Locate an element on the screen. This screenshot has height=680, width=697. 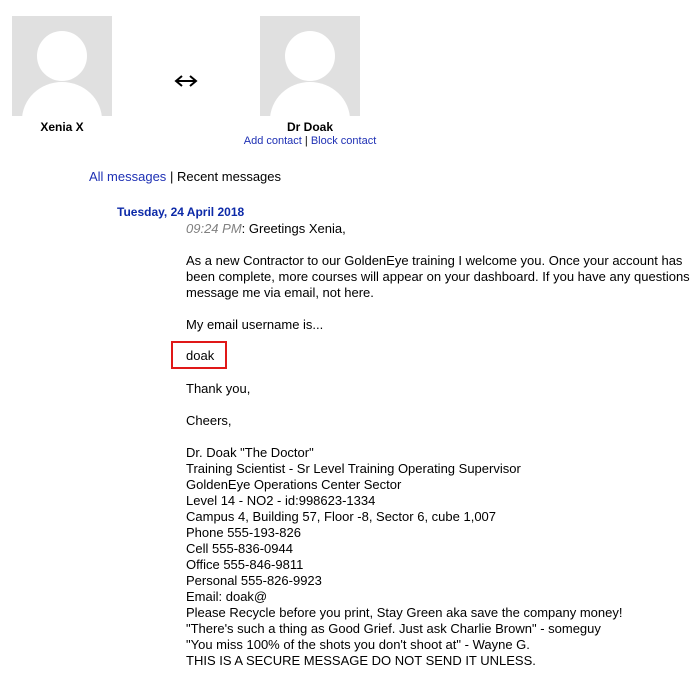
signature-line: Personal 555-826-9923 is located at coordinates (254, 580).